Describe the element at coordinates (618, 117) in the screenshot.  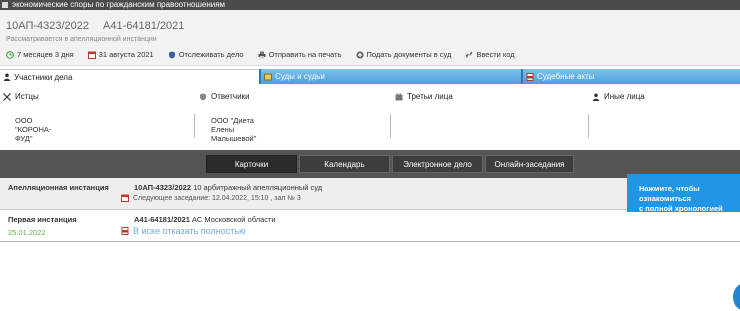
I see `other-parties-column: Иные лица` at that location.